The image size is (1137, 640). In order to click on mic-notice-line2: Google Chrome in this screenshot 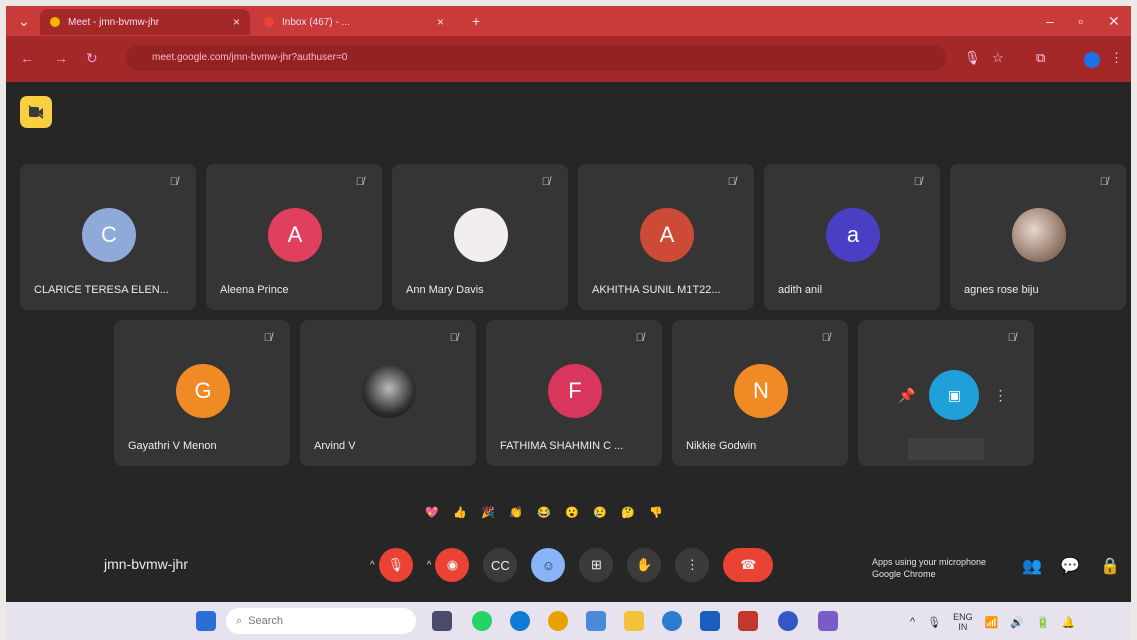, I will do `click(904, 574)`.